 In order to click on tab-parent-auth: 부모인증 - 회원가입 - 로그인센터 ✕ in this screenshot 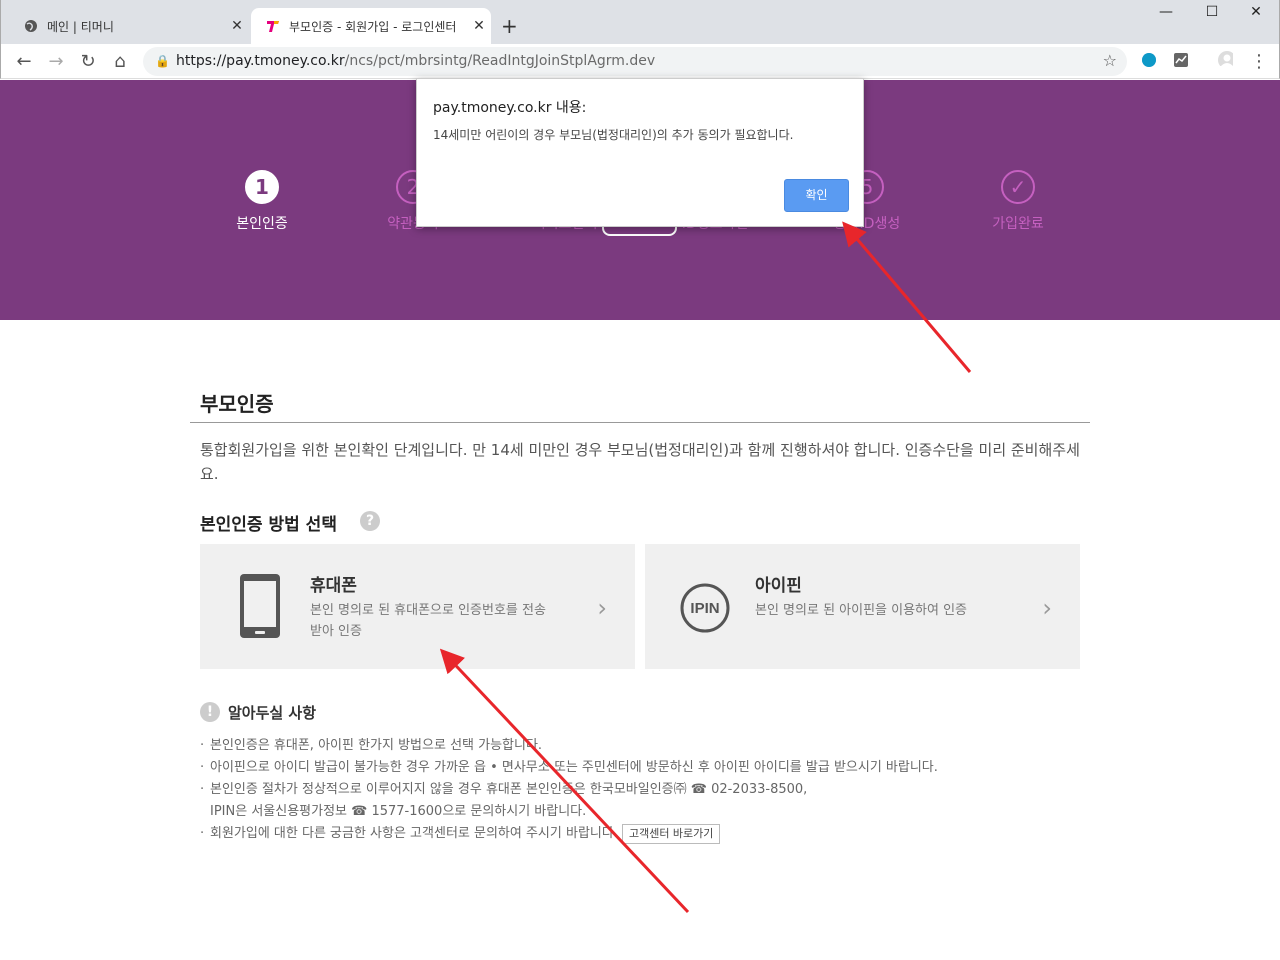, I will do `click(371, 26)`.